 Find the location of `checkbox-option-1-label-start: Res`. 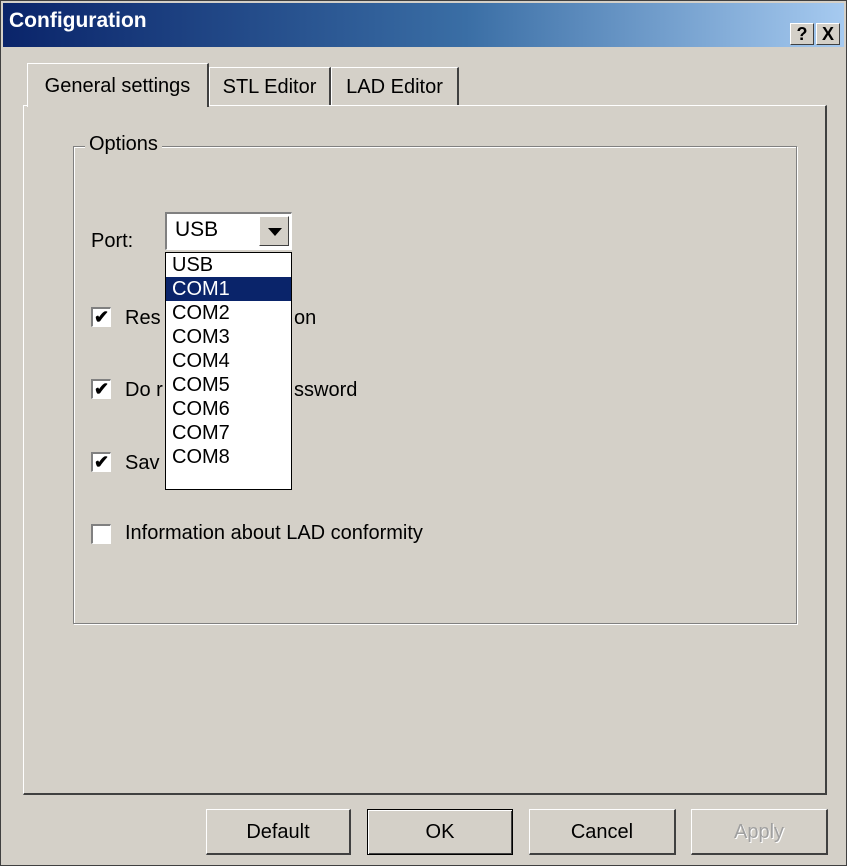

checkbox-option-1-label-start: Res is located at coordinates (143, 318).